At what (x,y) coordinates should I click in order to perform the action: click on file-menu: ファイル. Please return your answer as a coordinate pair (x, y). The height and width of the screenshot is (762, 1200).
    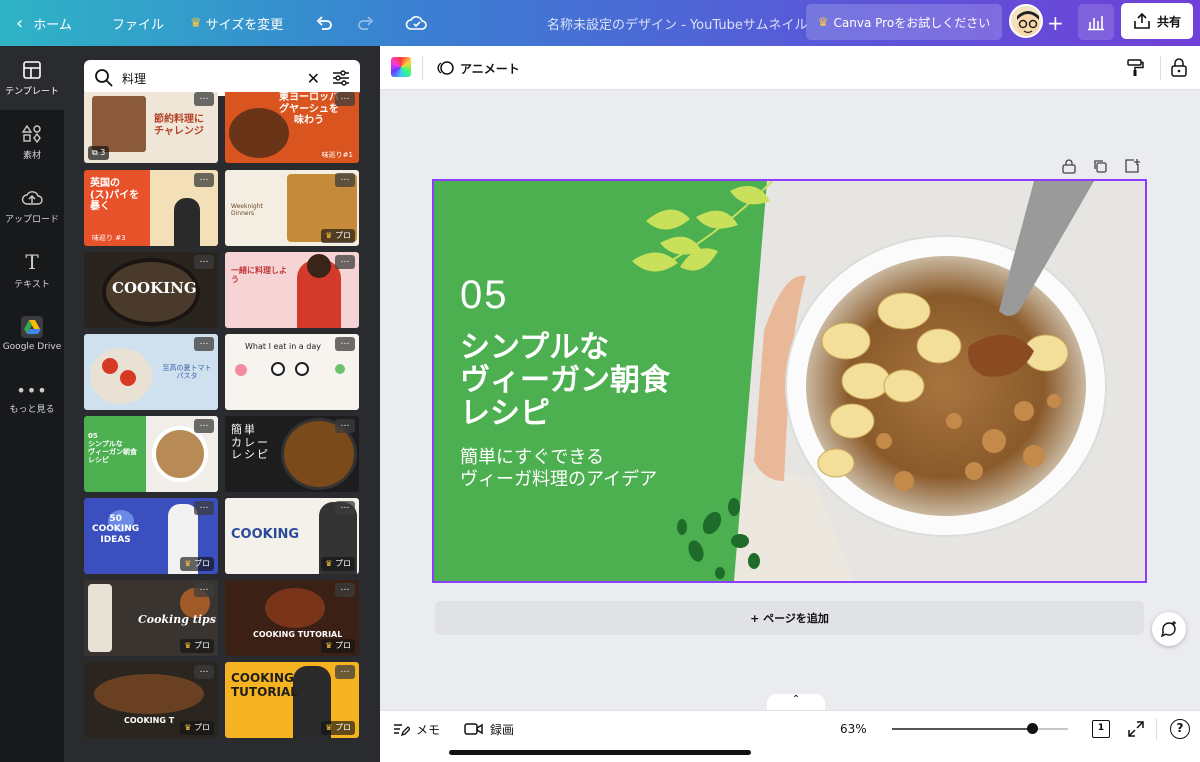
    Looking at the image, I should click on (138, 23).